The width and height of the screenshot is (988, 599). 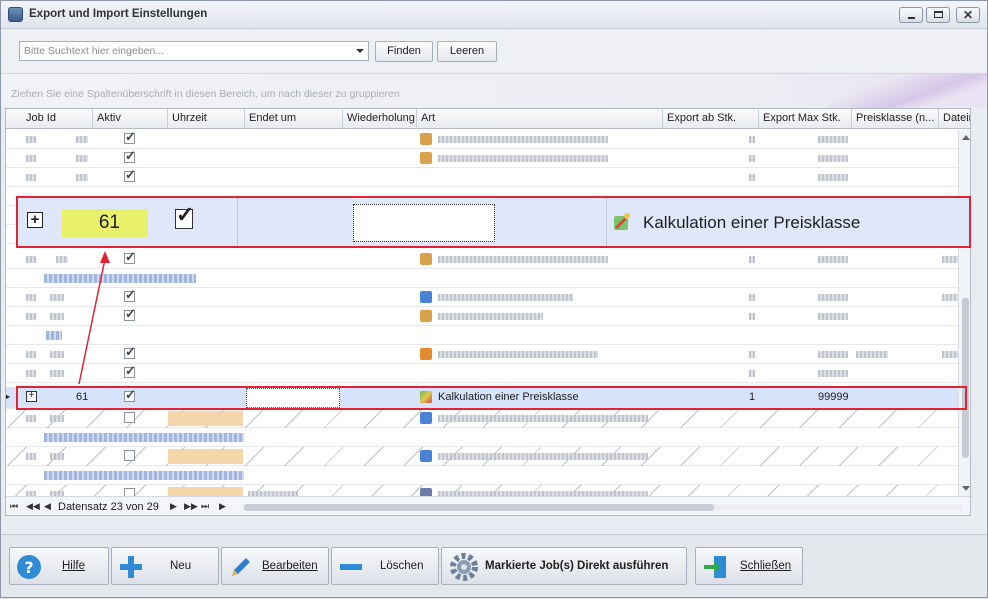 I want to click on edit-button: Bearbeiten, so click(x=275, y=566).